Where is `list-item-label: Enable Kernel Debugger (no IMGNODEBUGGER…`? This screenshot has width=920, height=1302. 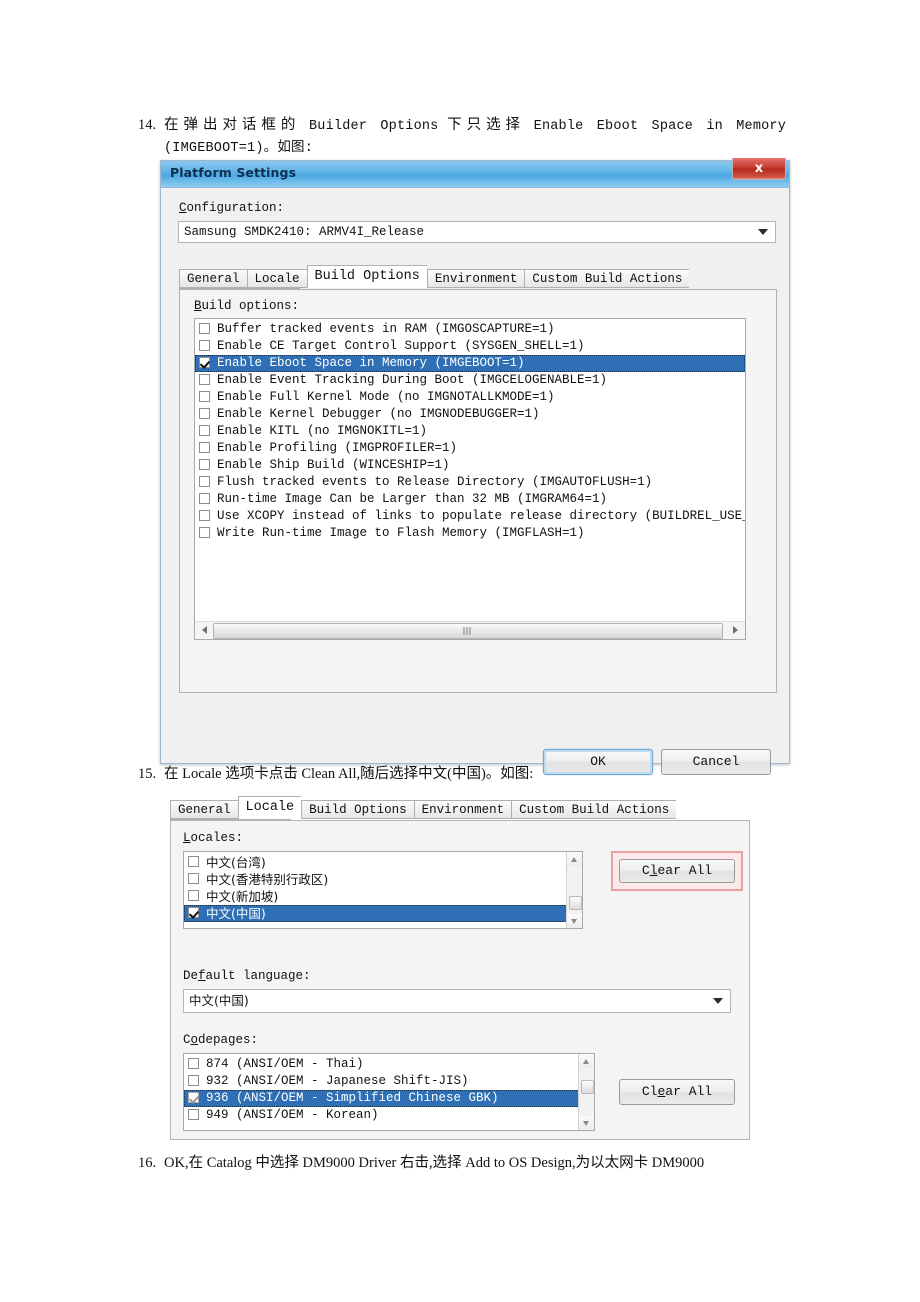
list-item-label: Enable Kernel Debugger (no IMGNODEBUGGER… is located at coordinates (378, 414).